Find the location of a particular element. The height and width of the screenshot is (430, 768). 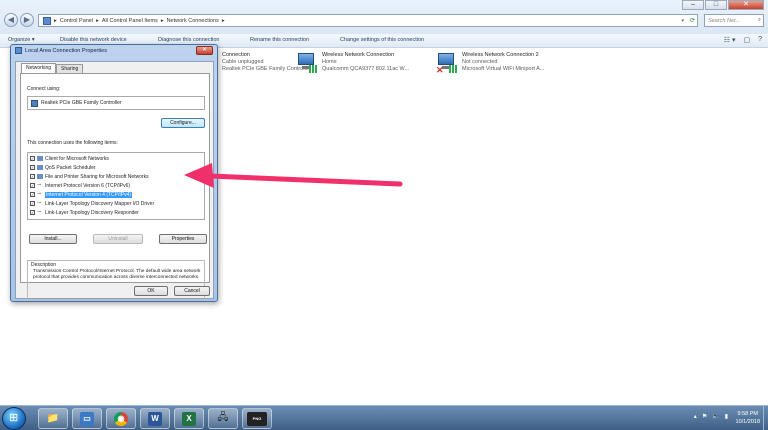

client-icon is located at coordinates (40, 158).